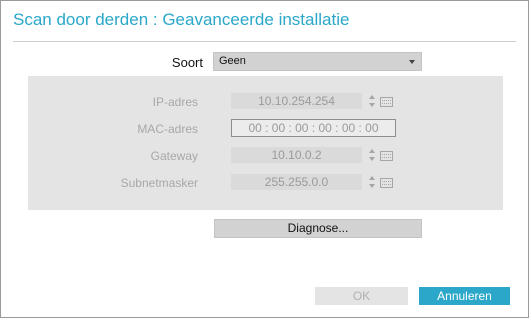  Describe the element at coordinates (296, 155) in the screenshot. I see `gateway-field: 10.10.0.2` at that location.